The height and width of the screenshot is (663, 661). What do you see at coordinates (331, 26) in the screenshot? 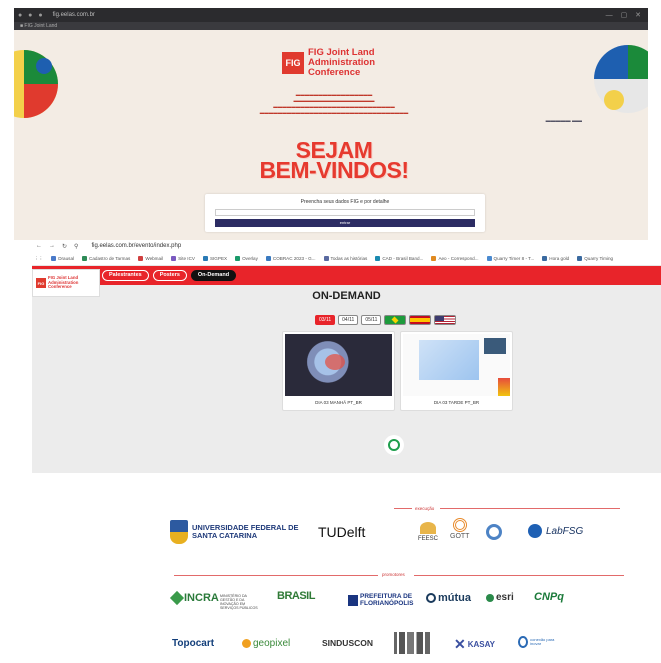
I see `landing-tabbar: ■ FIG Joint Land` at bounding box center [331, 26].